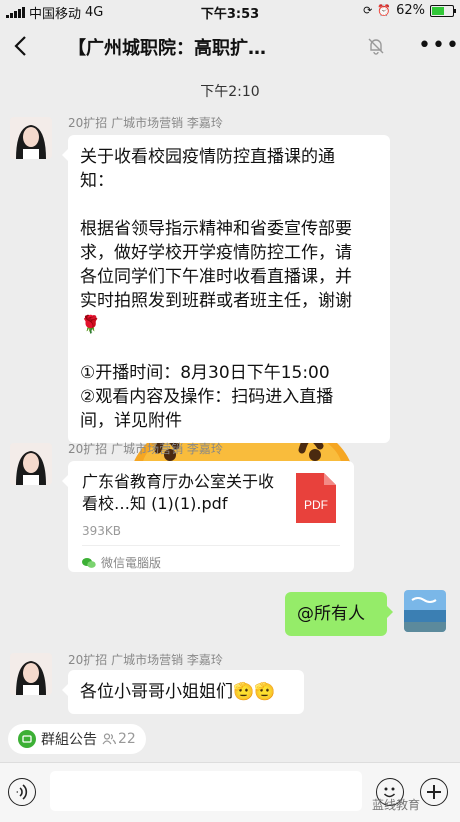 The width and height of the screenshot is (460, 822). What do you see at coordinates (316, 505) in the screenshot?
I see `pdf-type-label: PDF` at bounding box center [316, 505].